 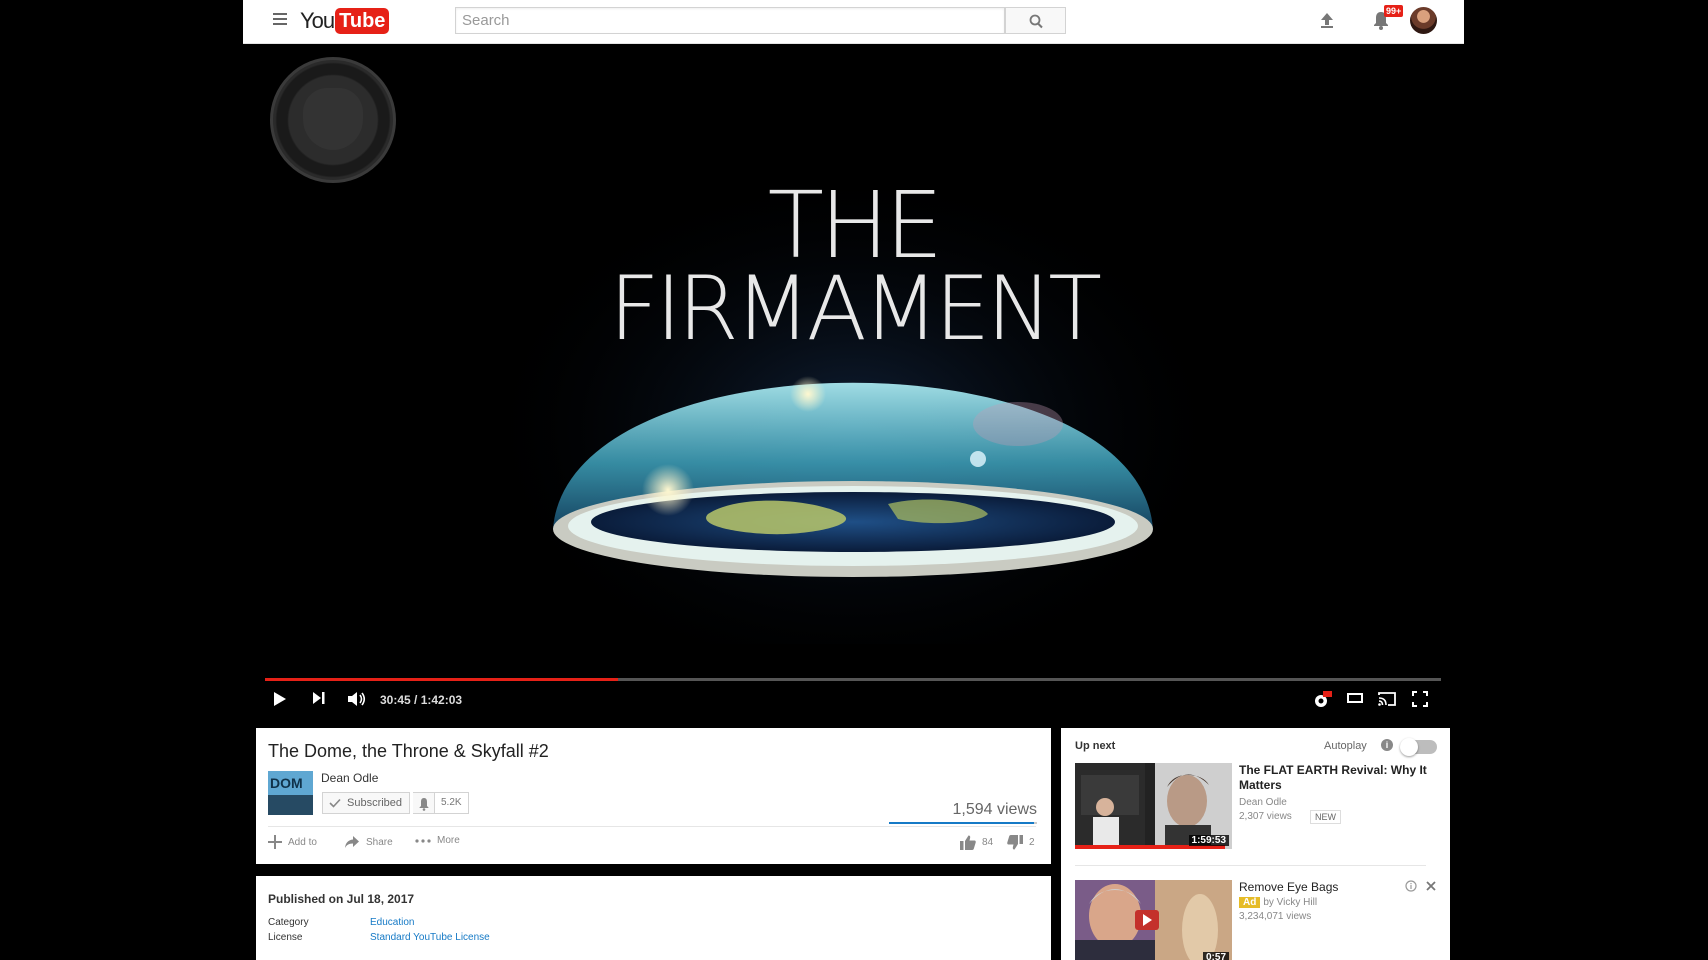 I want to click on up-next-label: Up next, so click(x=1095, y=746).